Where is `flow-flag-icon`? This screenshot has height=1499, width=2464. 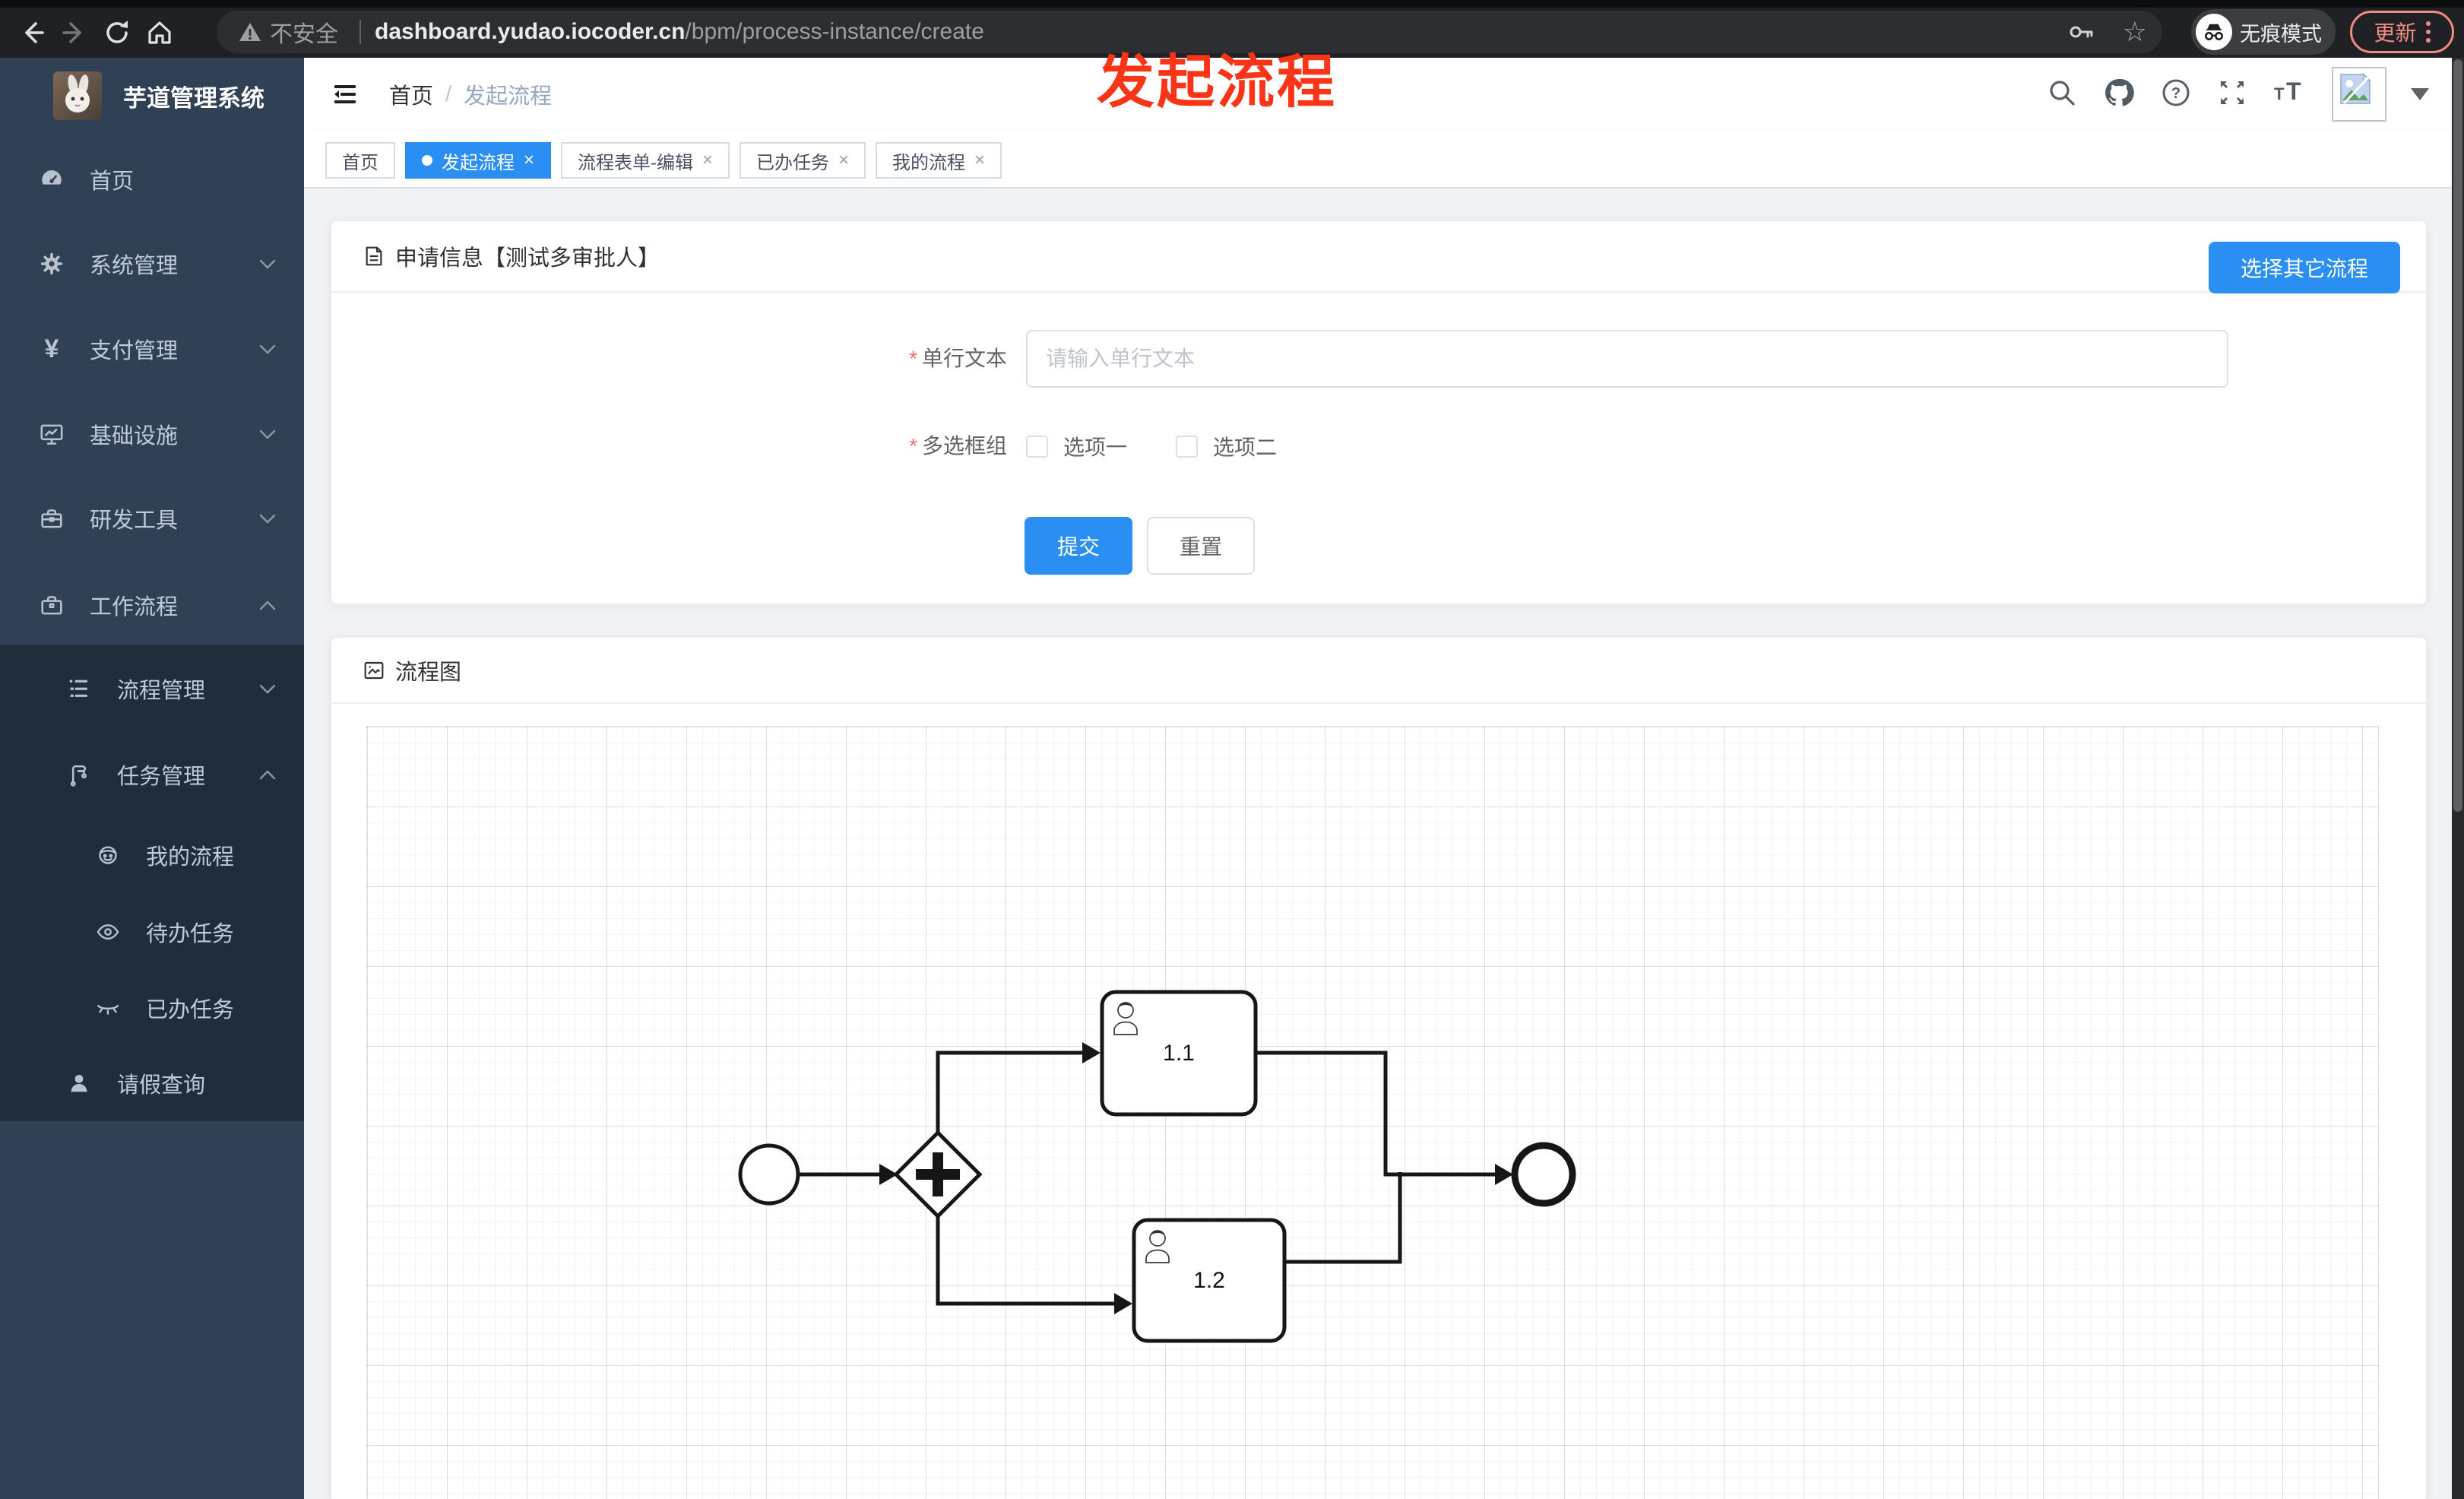 flow-flag-icon is located at coordinates (79, 775).